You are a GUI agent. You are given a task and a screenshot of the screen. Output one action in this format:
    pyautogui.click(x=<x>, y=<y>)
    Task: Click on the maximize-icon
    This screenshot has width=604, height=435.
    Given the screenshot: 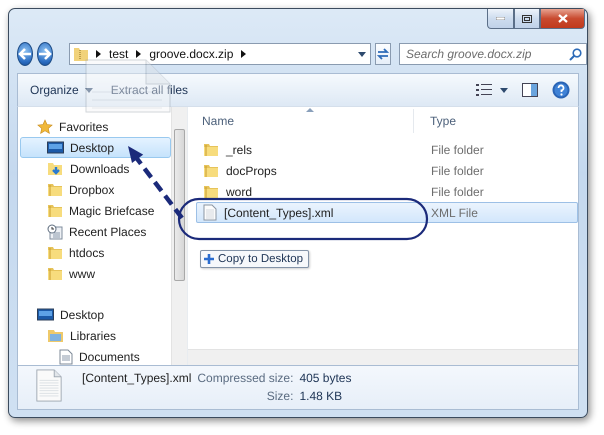 What is the action you would take?
    pyautogui.click(x=527, y=18)
    